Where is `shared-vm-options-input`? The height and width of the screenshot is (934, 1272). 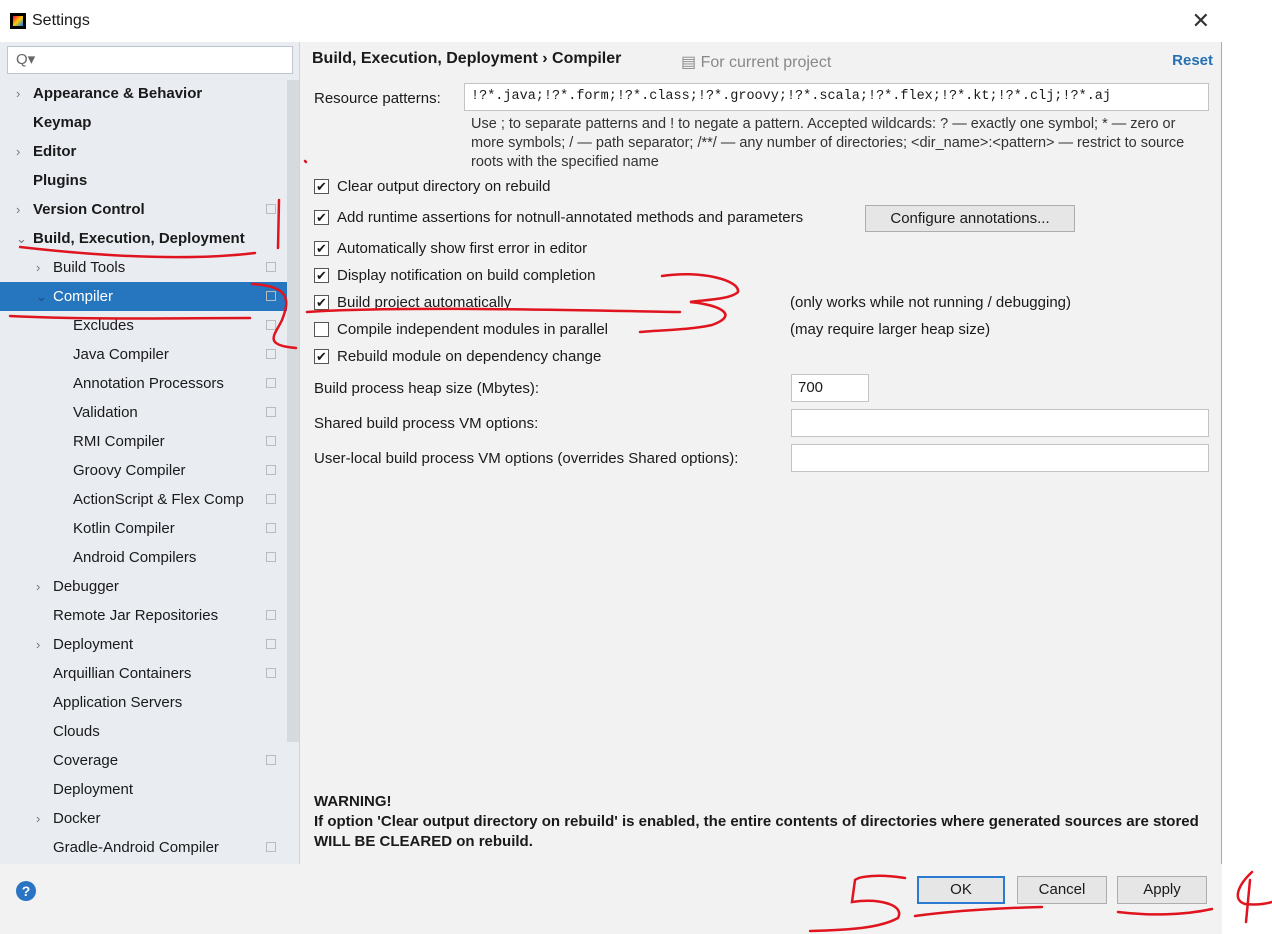
shared-vm-options-input is located at coordinates (1000, 423).